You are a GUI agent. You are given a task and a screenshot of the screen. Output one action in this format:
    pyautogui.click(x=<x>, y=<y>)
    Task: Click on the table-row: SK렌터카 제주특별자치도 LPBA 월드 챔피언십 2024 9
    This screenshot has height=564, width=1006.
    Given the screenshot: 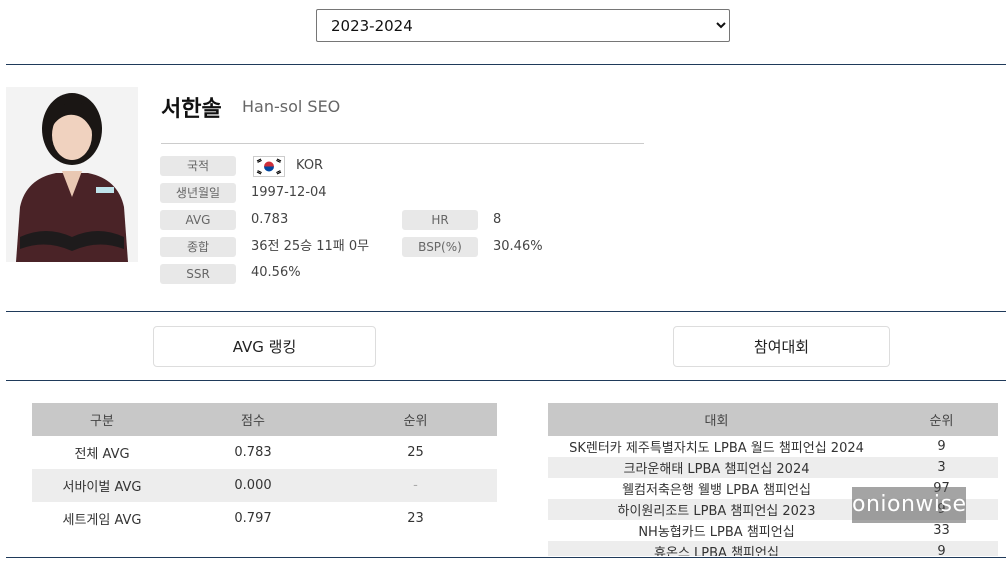 What is the action you would take?
    pyautogui.click(x=773, y=446)
    